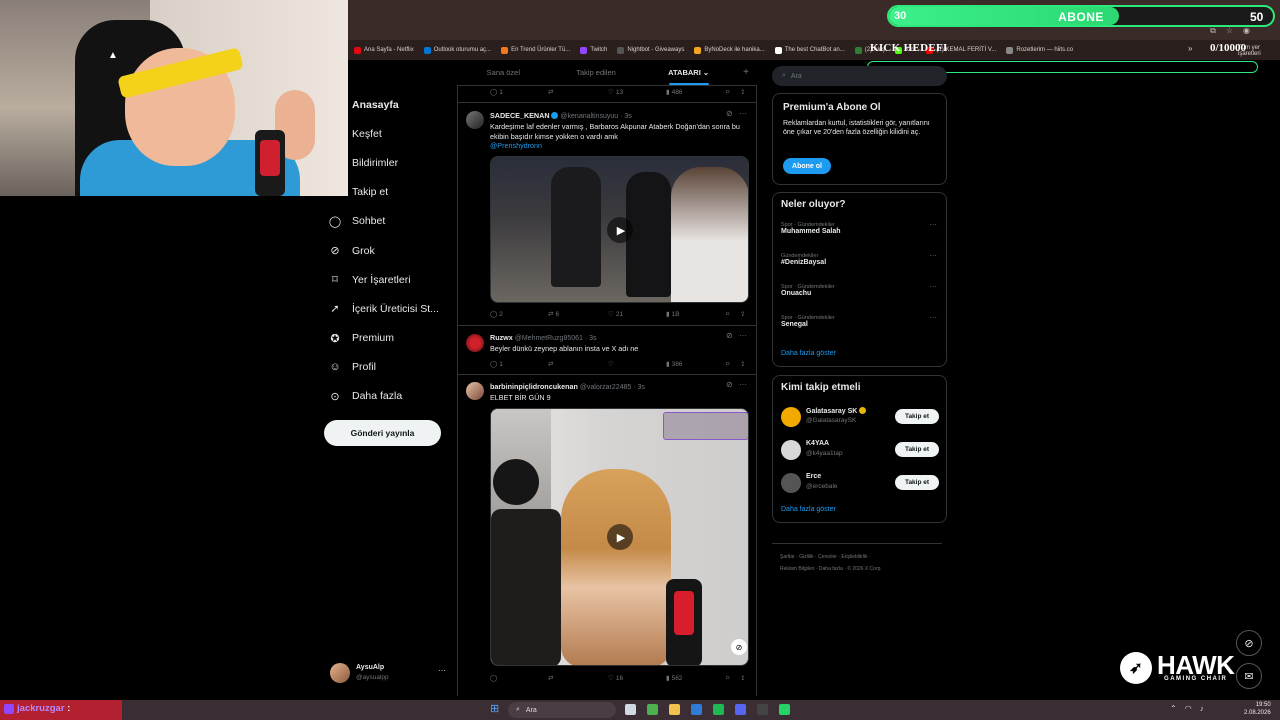 This screenshot has width=1280, height=720. What do you see at coordinates (382, 433) in the screenshot?
I see `post-button: Gönderi yayınla` at bounding box center [382, 433].